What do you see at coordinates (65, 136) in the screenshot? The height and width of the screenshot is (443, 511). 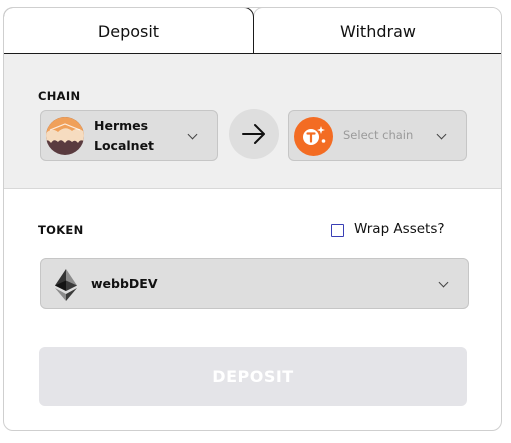 I see `hermes-chain-icon` at bounding box center [65, 136].